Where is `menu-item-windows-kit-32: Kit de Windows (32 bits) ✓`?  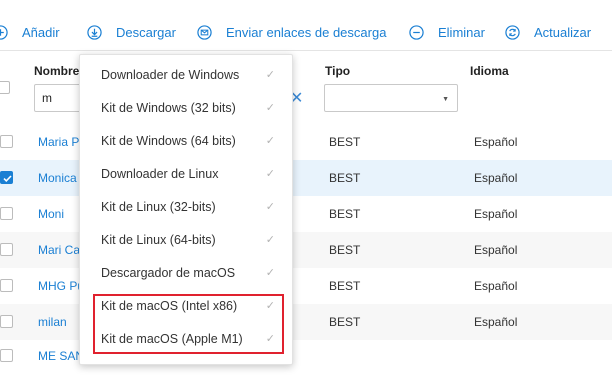 menu-item-windows-kit-32: Kit de Windows (32 bits) ✓ is located at coordinates (186, 107).